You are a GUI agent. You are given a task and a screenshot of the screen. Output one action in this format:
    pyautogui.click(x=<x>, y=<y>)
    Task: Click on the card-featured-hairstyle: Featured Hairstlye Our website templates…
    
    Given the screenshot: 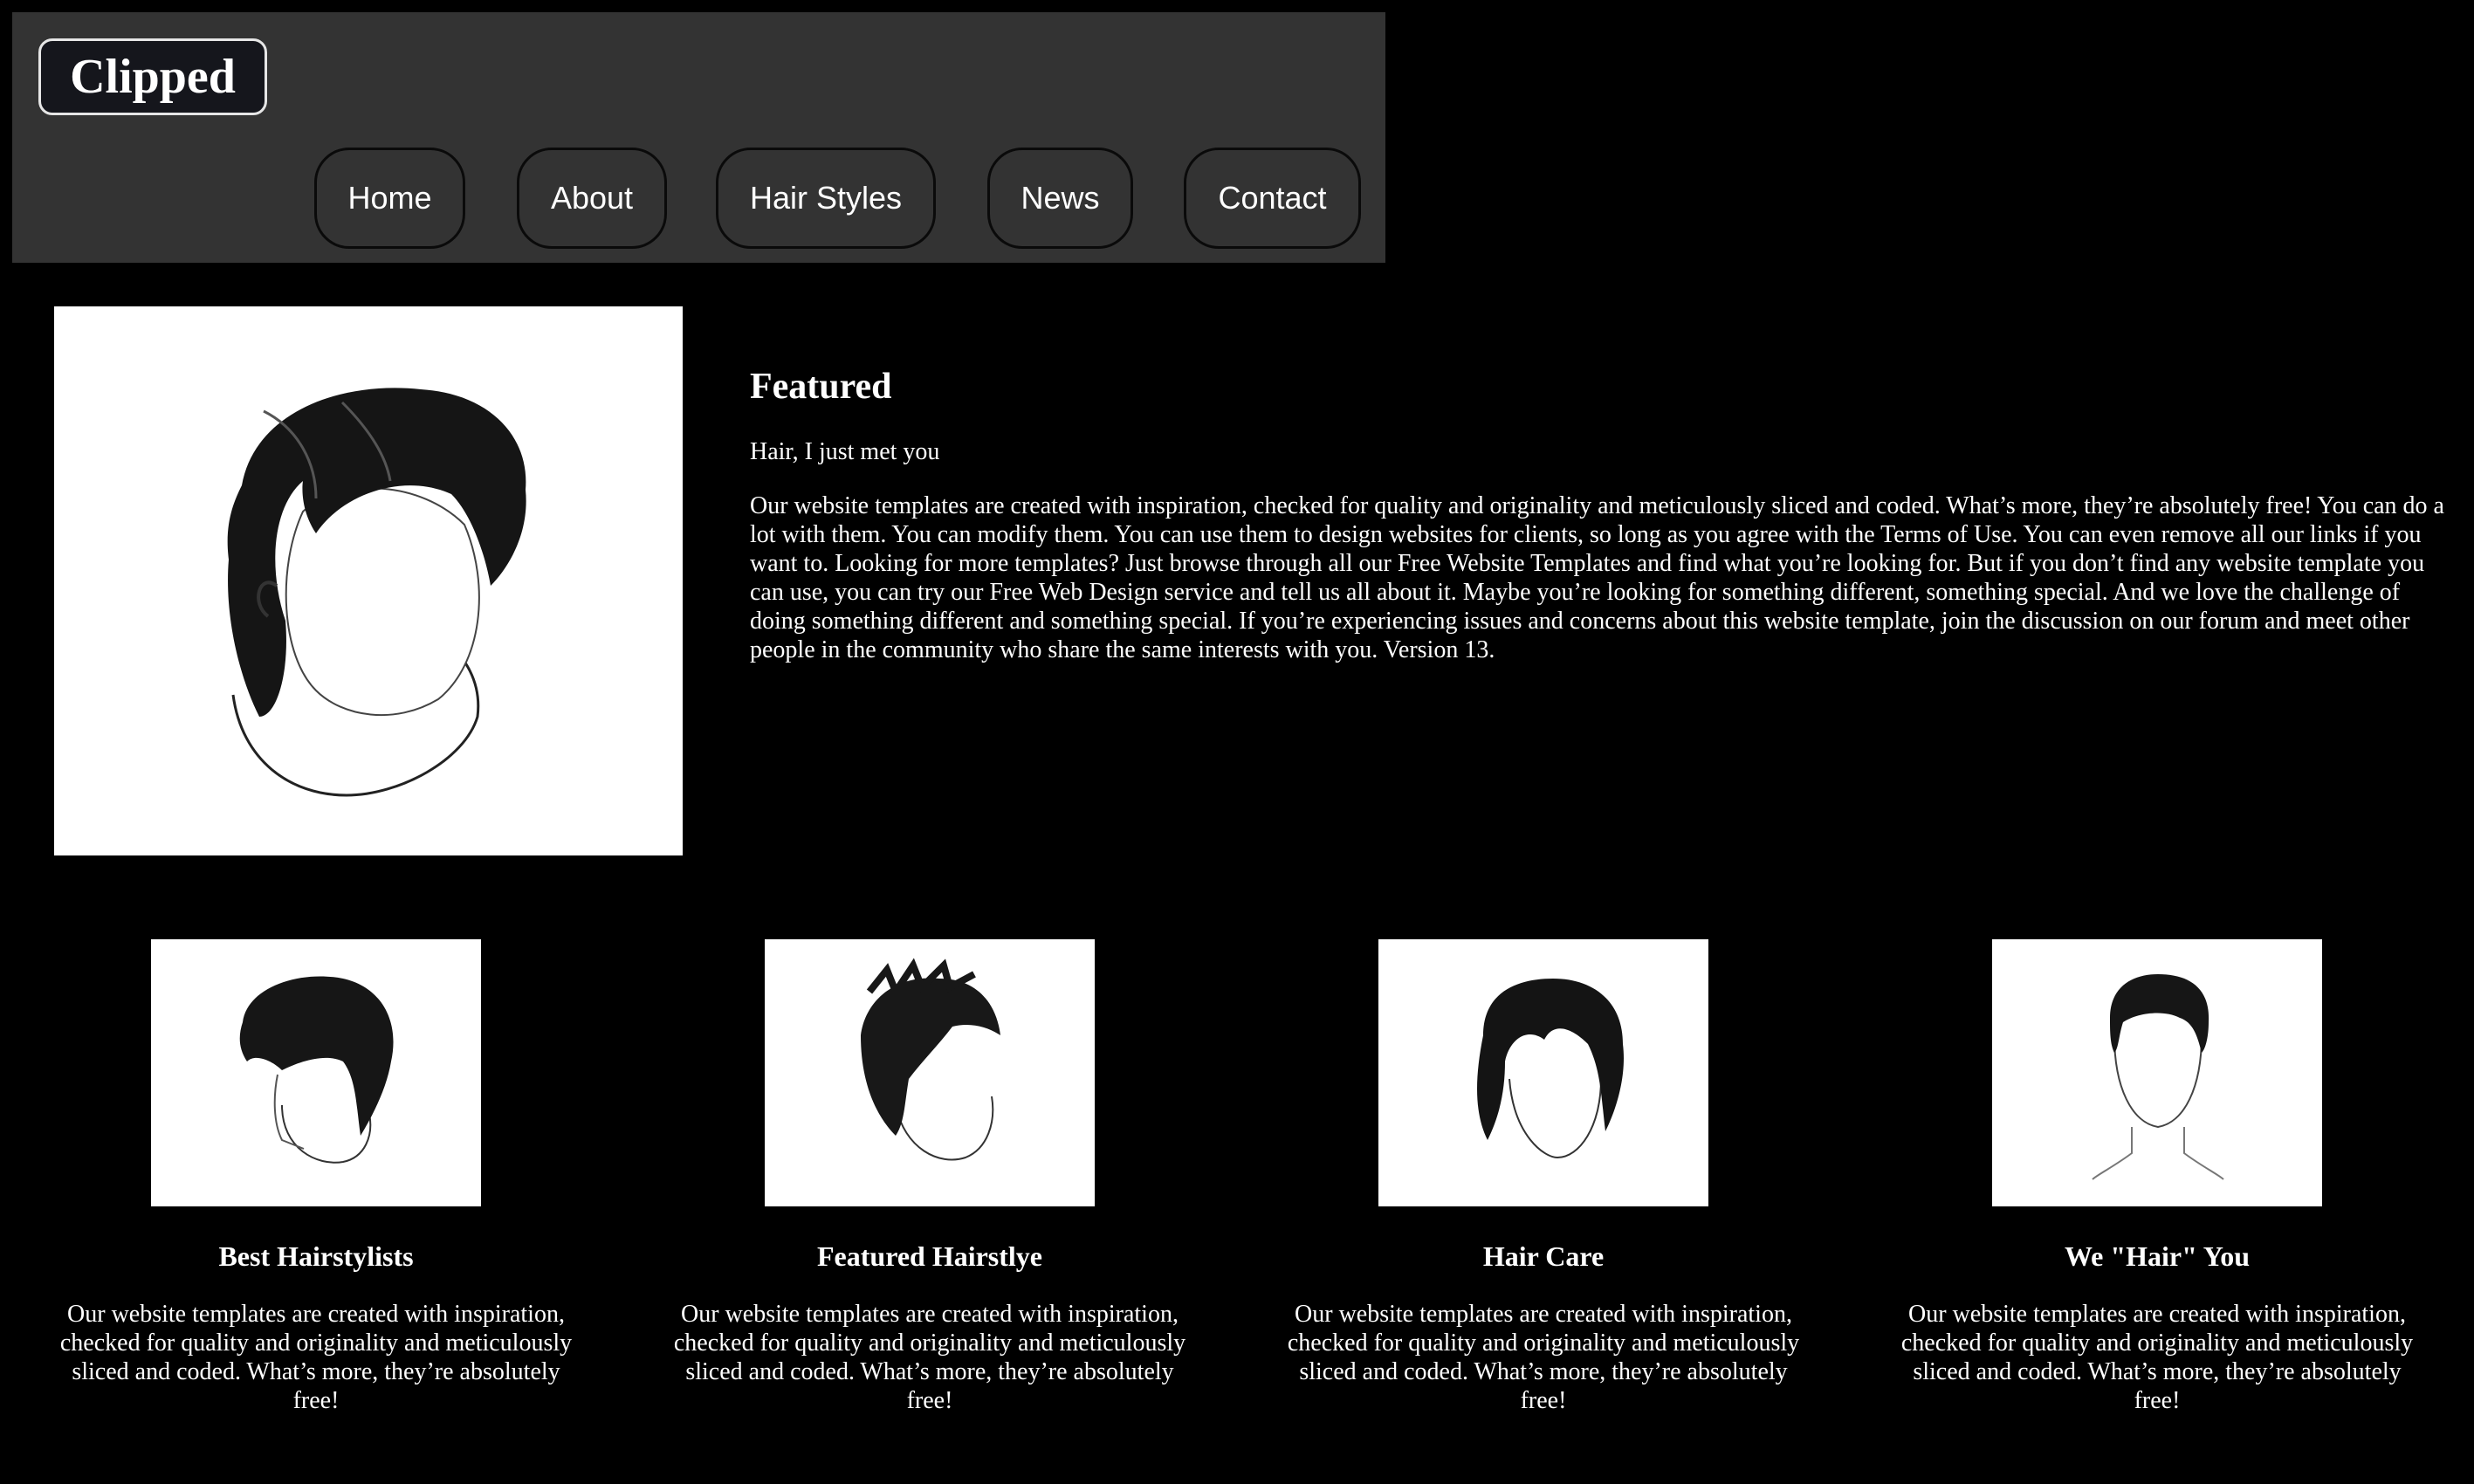 What is the action you would take?
    pyautogui.click(x=930, y=1177)
    